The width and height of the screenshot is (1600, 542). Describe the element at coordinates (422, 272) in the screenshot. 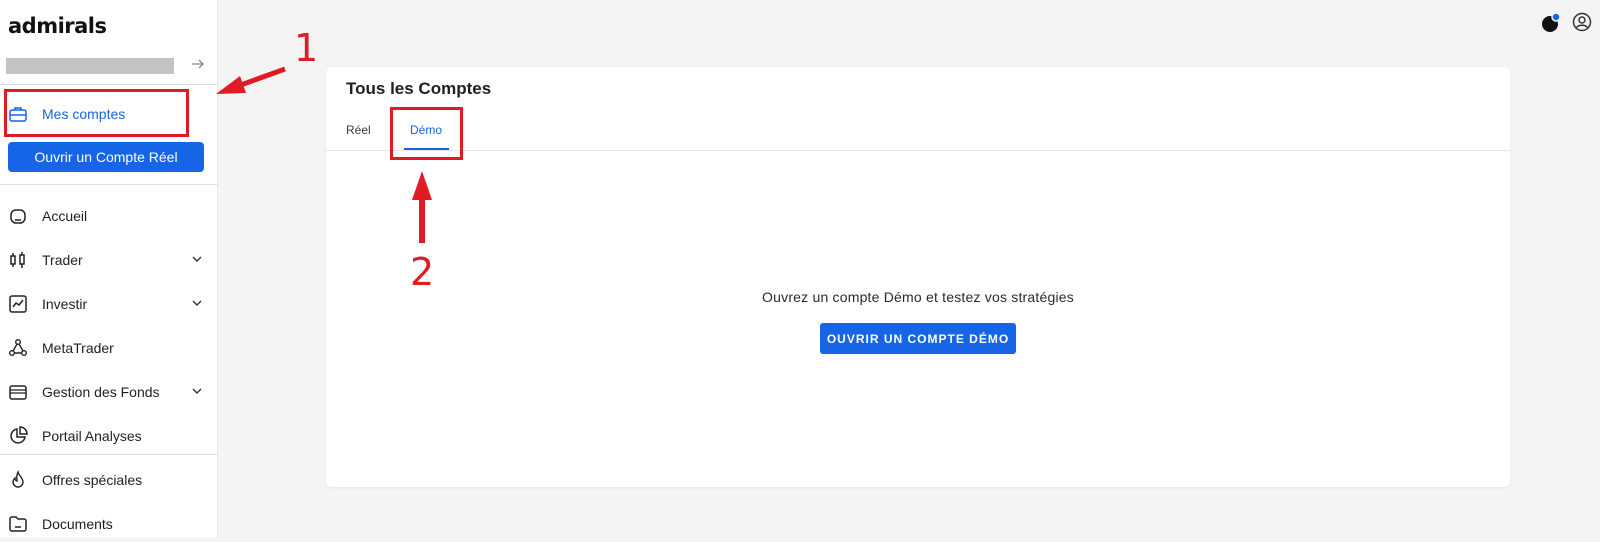

I see `annotation-number-2: 2` at that location.